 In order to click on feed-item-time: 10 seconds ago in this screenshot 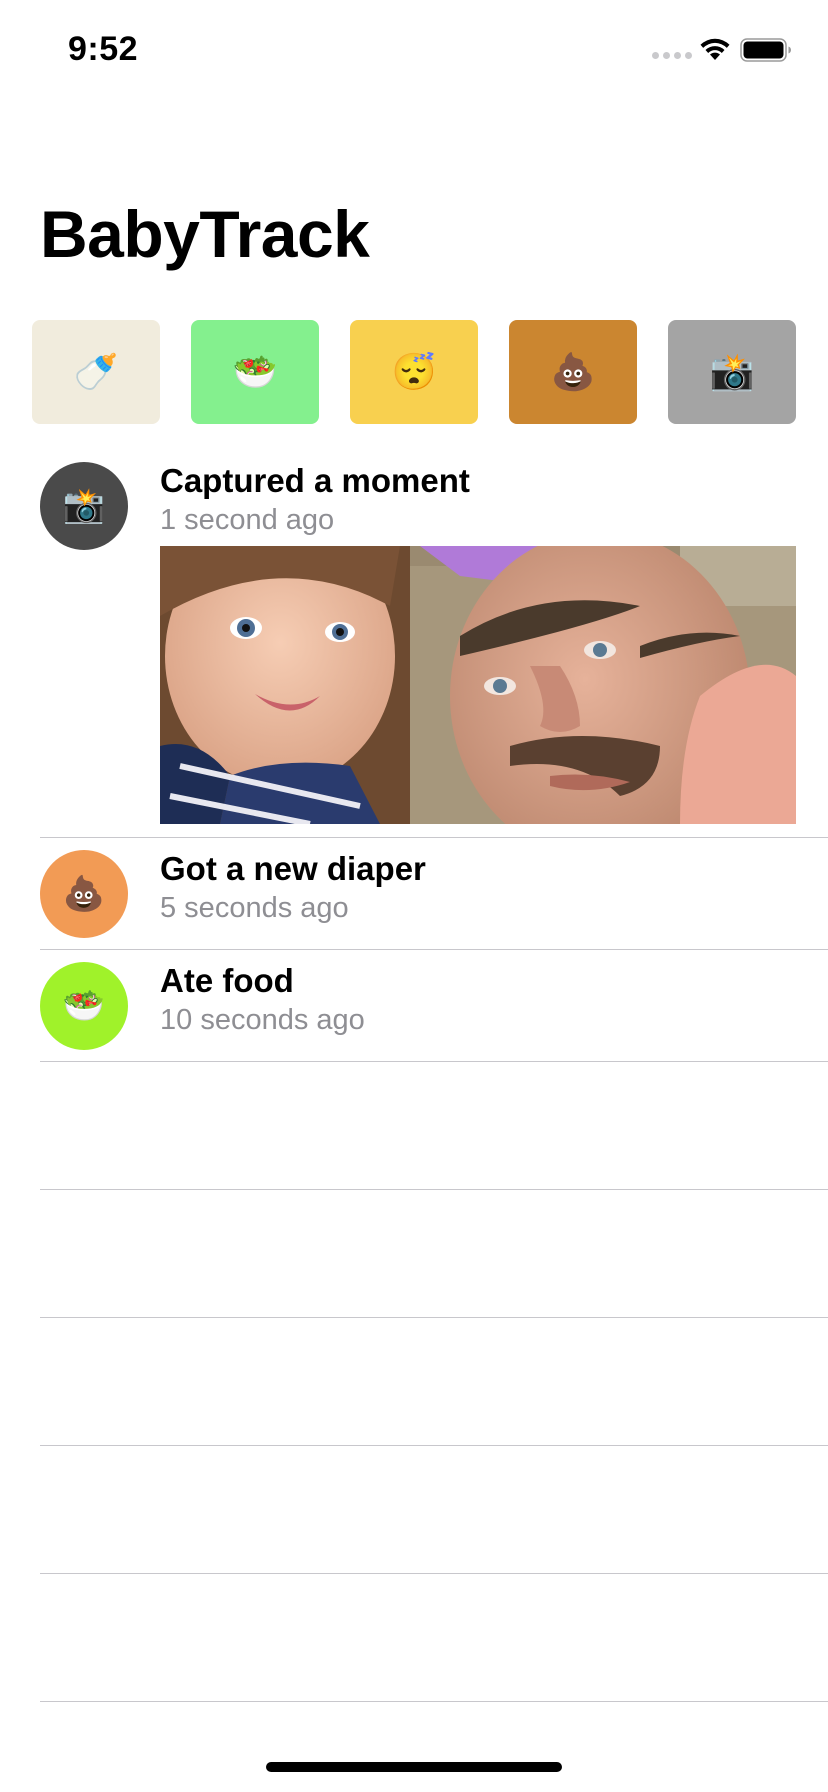, I will do `click(262, 1020)`.